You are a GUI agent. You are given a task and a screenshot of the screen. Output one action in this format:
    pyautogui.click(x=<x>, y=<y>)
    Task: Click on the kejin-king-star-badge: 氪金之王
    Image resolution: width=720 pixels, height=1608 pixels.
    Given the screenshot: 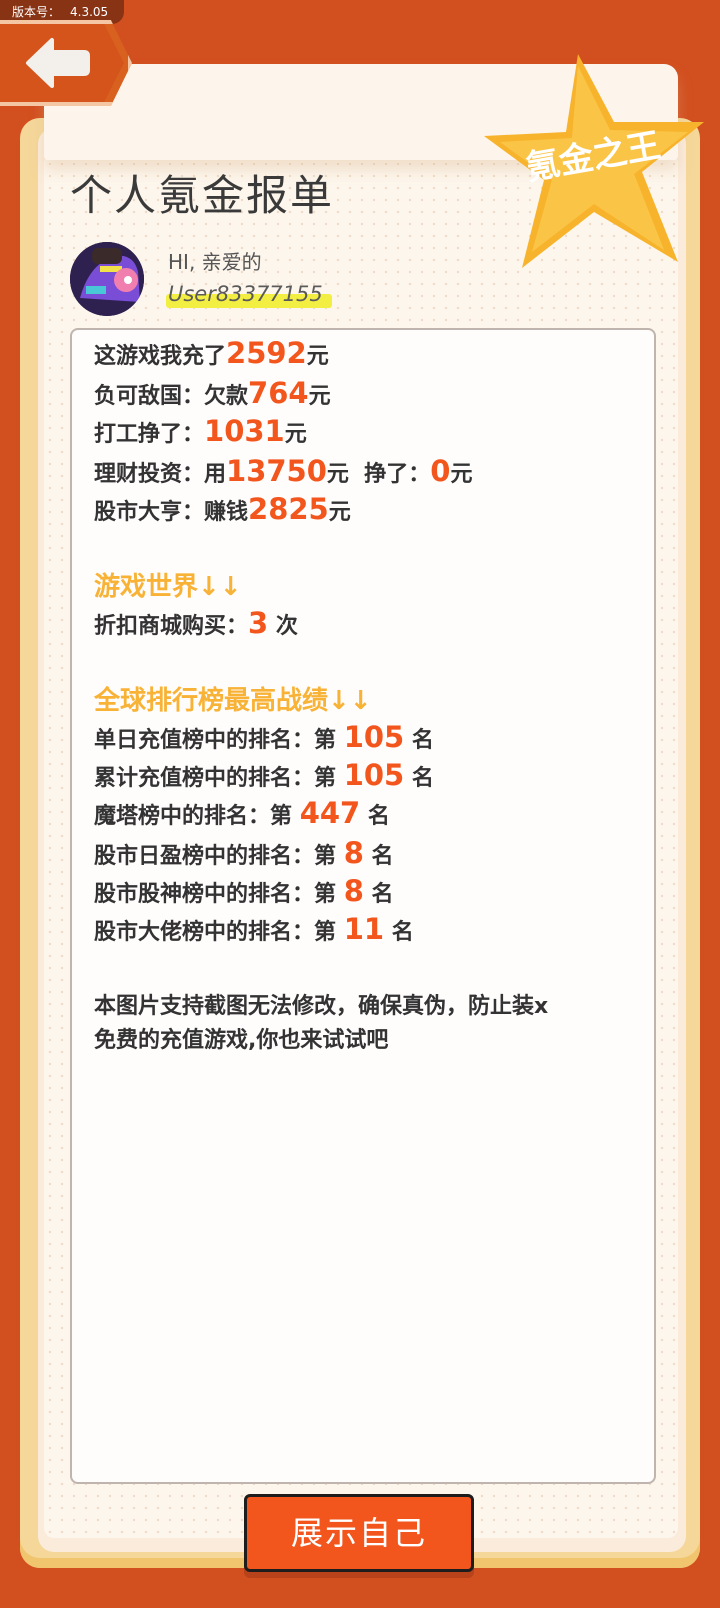 What is the action you would take?
    pyautogui.click(x=594, y=161)
    